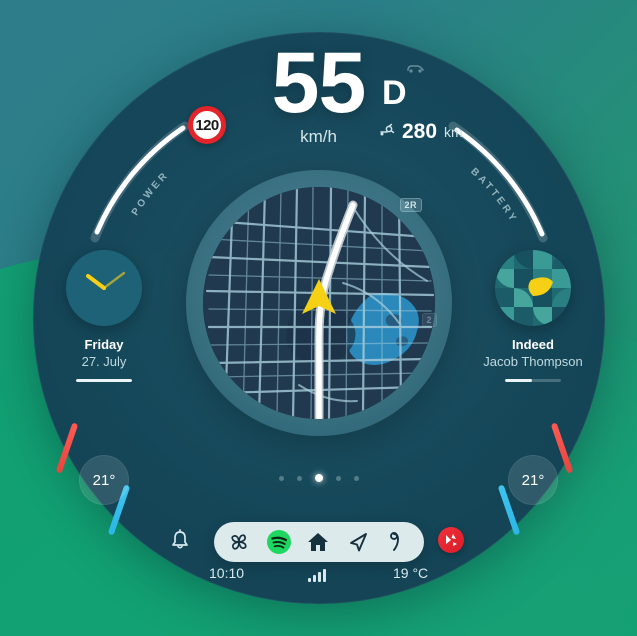 The image size is (637, 636). Describe the element at coordinates (429, 320) in the screenshot. I see `map-badge: 2` at that location.